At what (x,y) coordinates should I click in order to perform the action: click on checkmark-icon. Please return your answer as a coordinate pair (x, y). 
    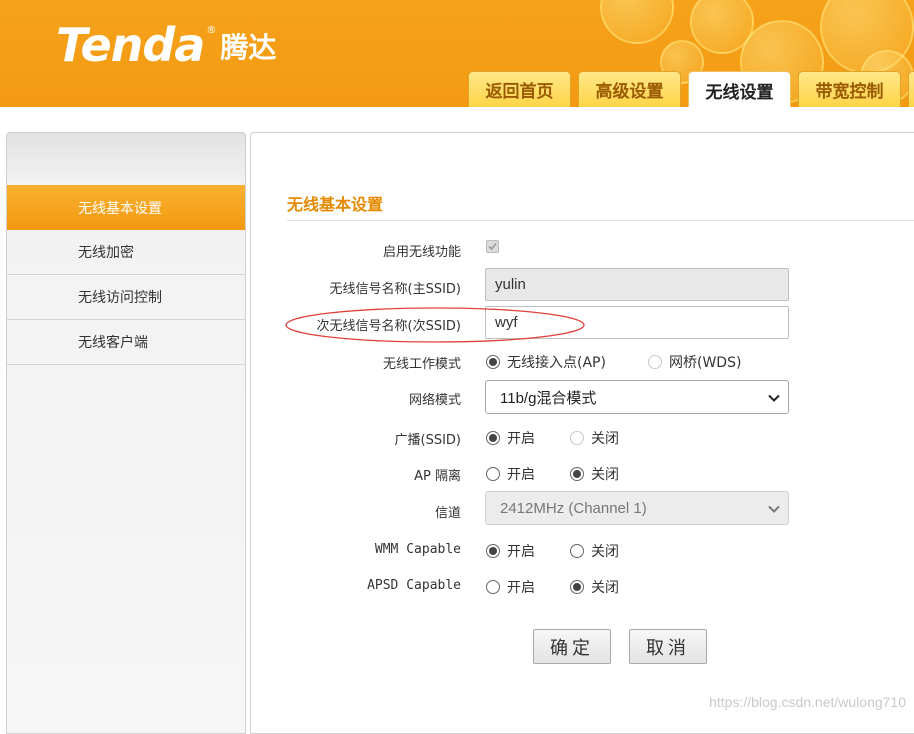
    Looking at the image, I should click on (492, 246).